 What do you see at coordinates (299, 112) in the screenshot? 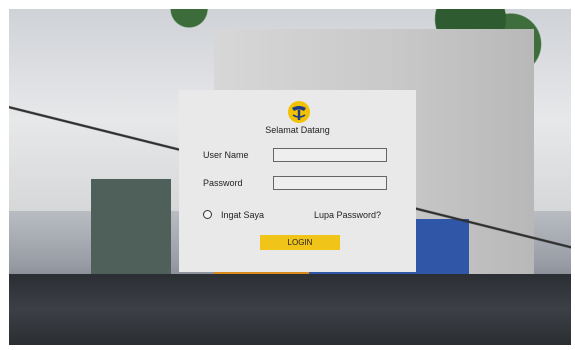
I see `pupr-logo-icon` at bounding box center [299, 112].